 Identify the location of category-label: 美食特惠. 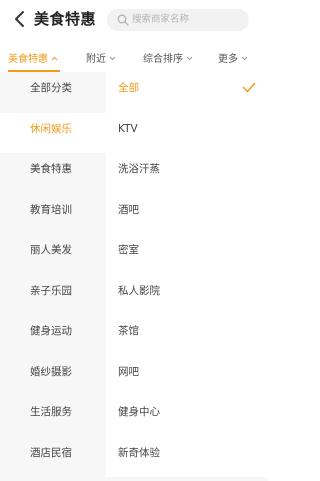
(51, 169).